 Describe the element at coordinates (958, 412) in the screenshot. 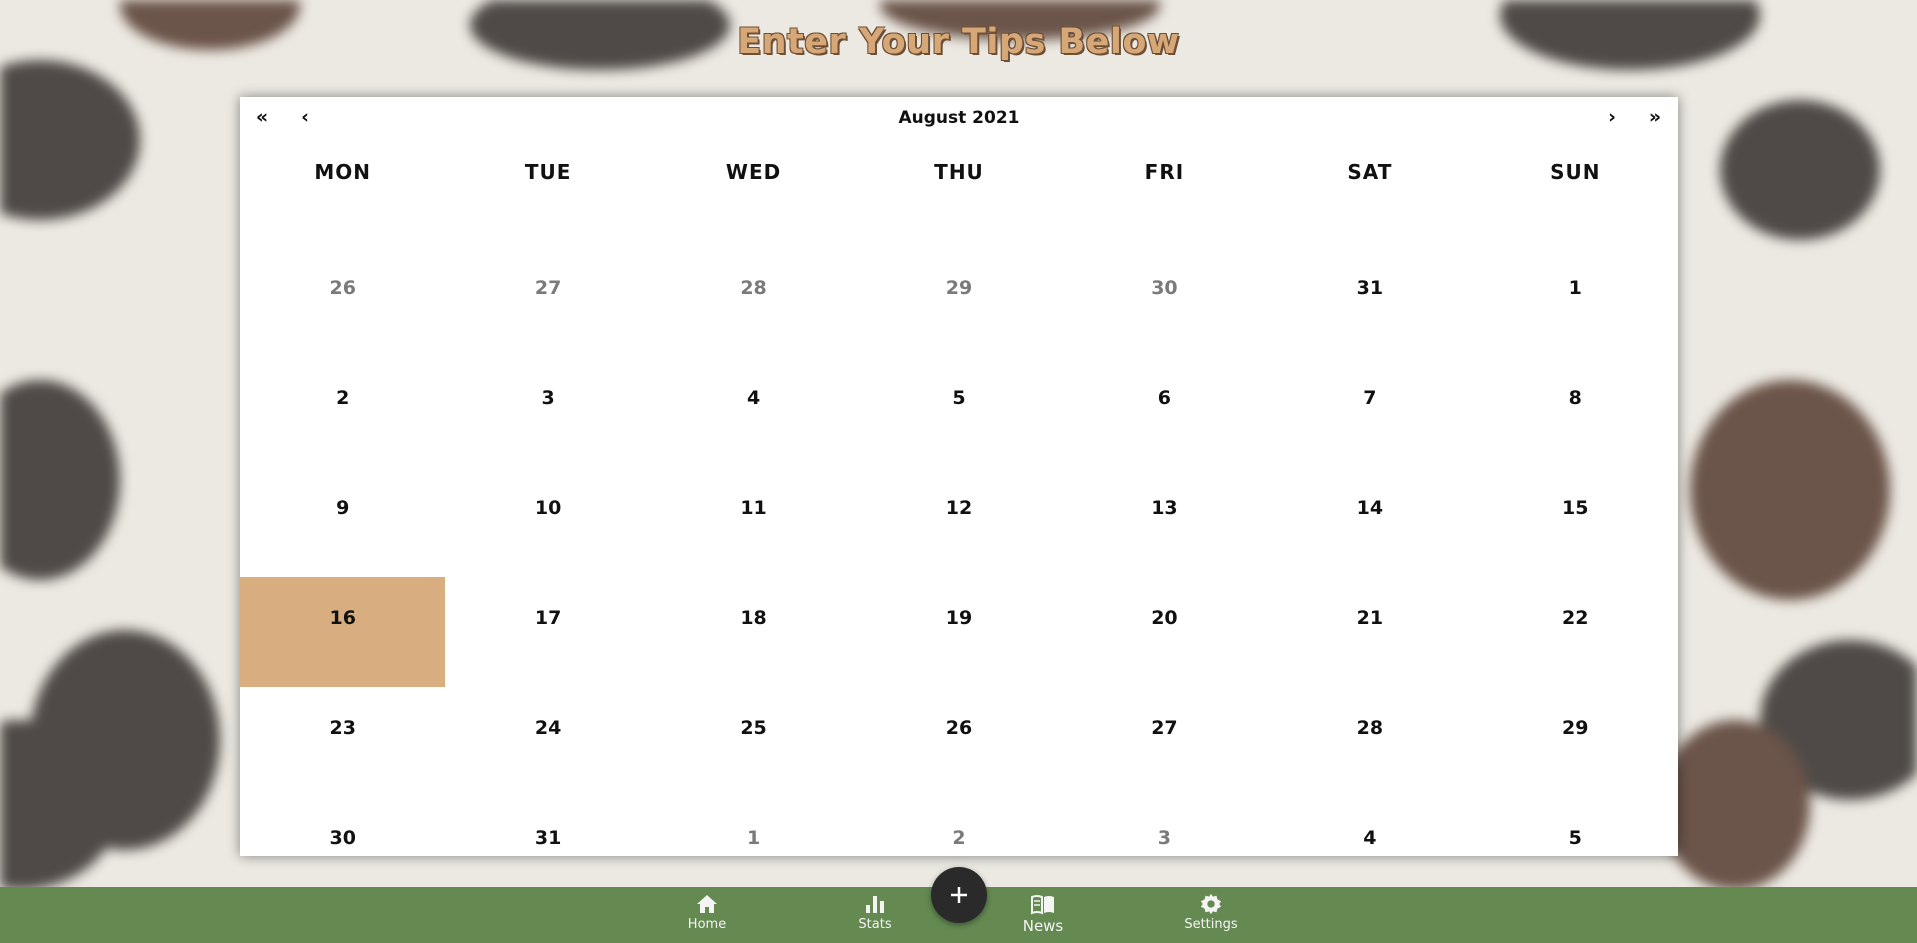

I see `calendar-day: 5` at that location.